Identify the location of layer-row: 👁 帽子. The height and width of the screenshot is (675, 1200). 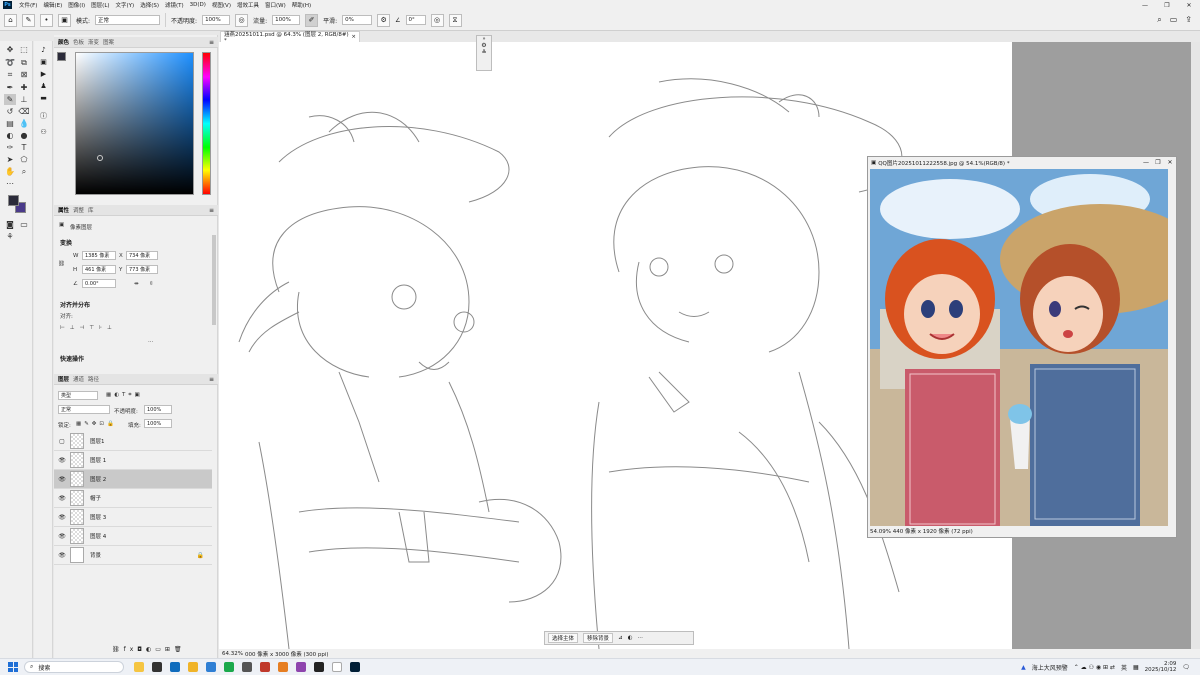
(133, 498).